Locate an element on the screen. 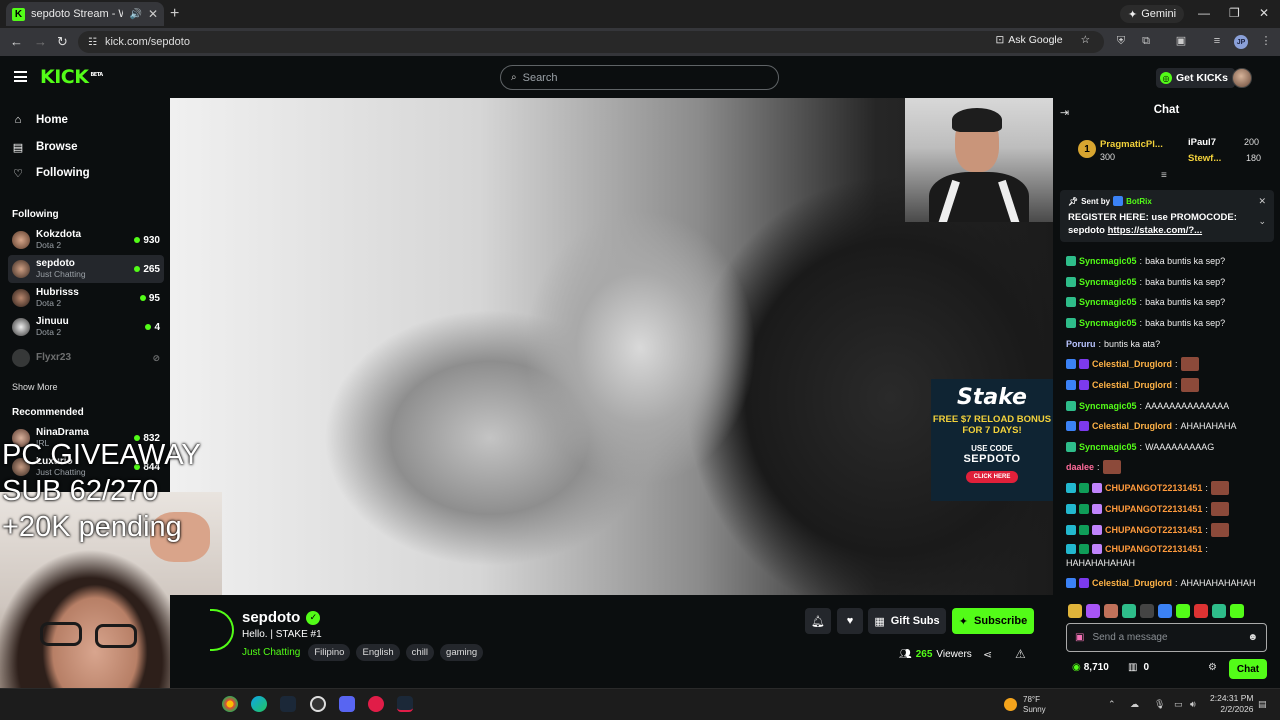 Image resolution: width=1280 pixels, height=720 pixels. tab-search-icon: ▣ is located at coordinates (1181, 41).